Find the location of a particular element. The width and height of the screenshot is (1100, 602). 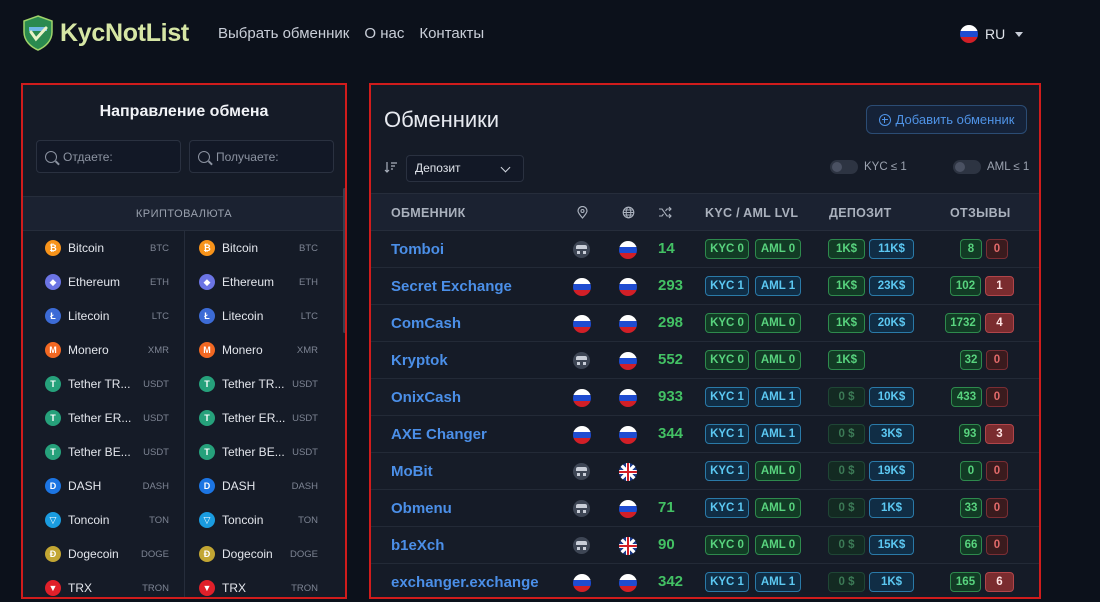

get-coin-item: ▽ Toncoin TON is located at coordinates (263, 520).